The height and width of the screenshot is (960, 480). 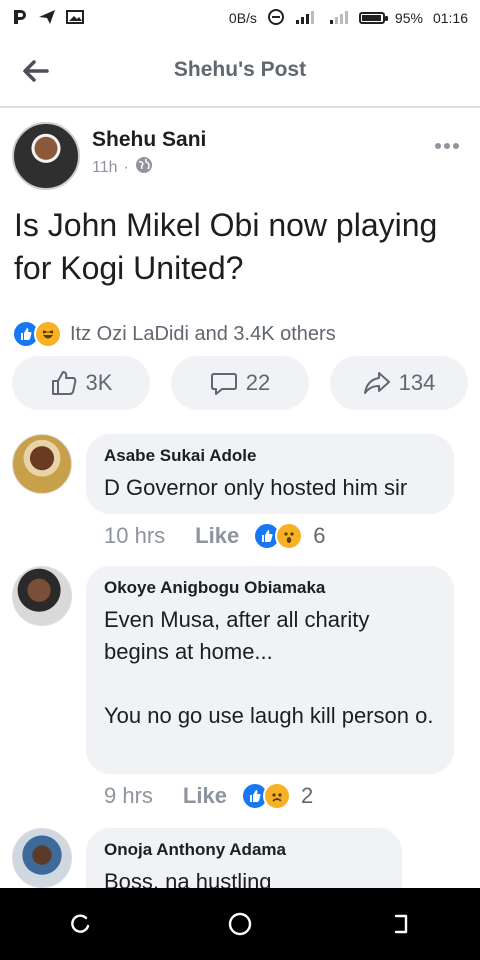 What do you see at coordinates (223, 384) in the screenshot?
I see `comment-icon` at bounding box center [223, 384].